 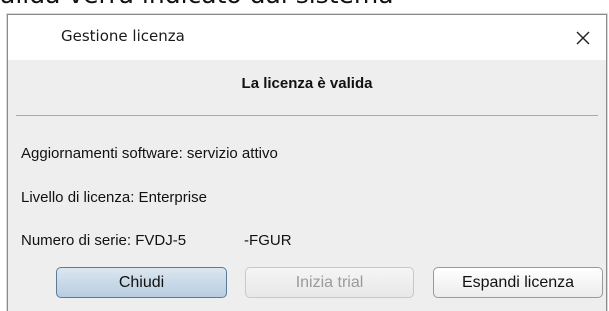 I want to click on chiudi-button: Chiudi, so click(x=141, y=282).